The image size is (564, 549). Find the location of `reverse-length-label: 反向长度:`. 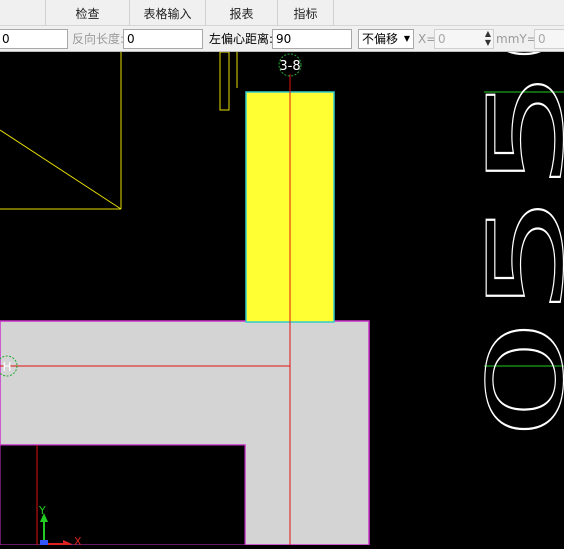

reverse-length-label: 反向长度: is located at coordinates (98, 39).